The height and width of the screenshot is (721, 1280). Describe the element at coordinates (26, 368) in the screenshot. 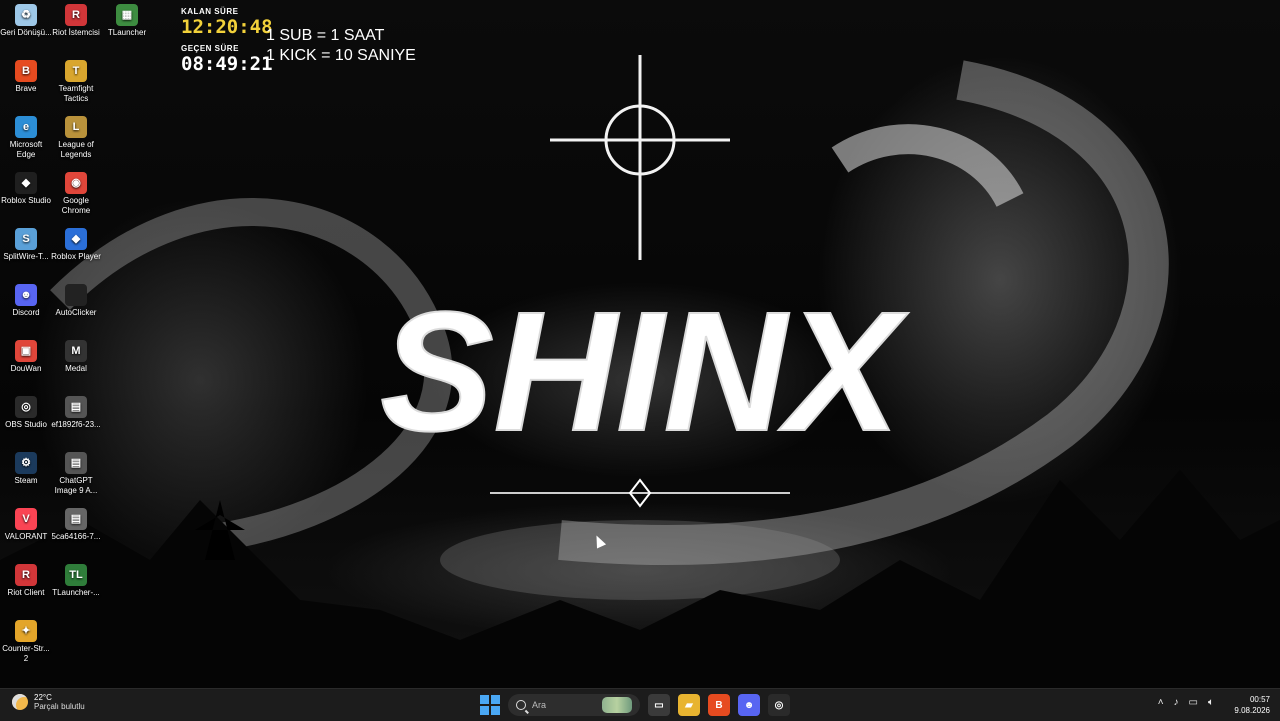

I see `desktop-icon-label: DouWan` at that location.